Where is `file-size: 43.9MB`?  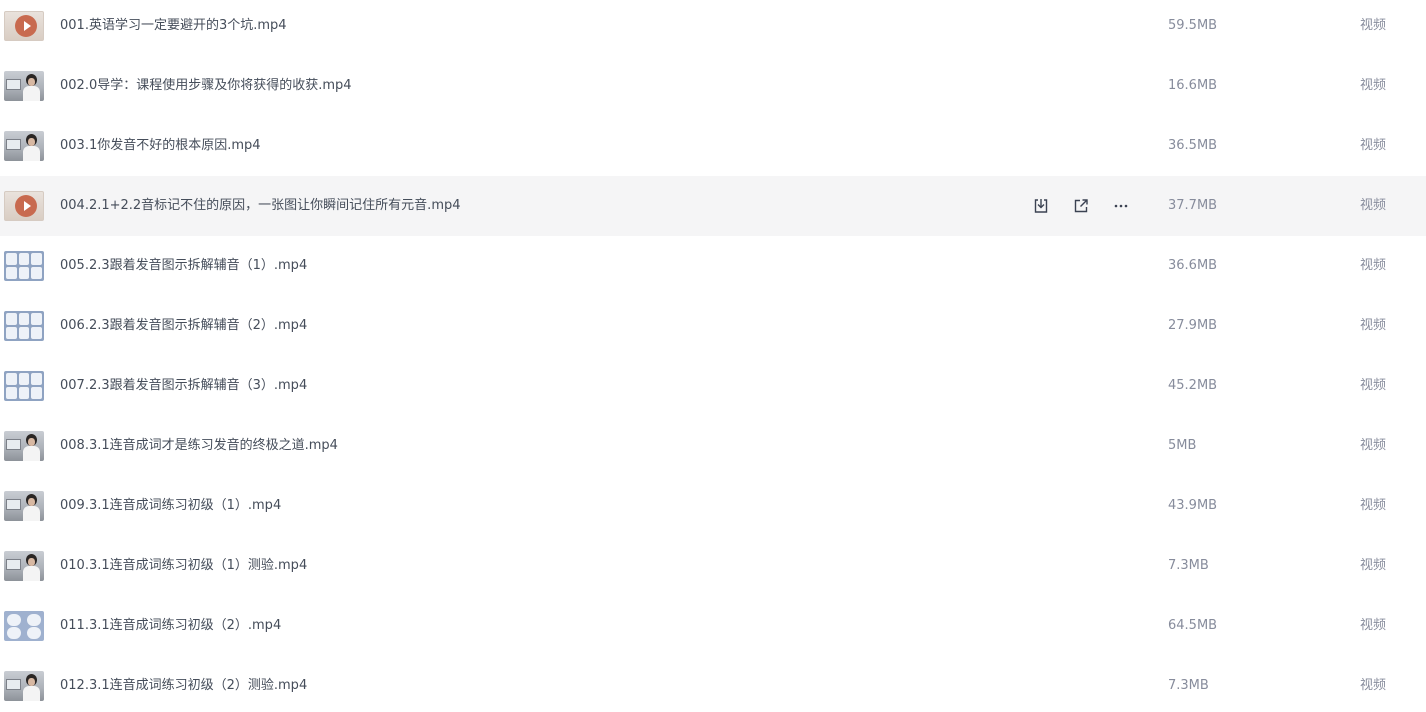
file-size: 43.9MB is located at coordinates (1193, 505).